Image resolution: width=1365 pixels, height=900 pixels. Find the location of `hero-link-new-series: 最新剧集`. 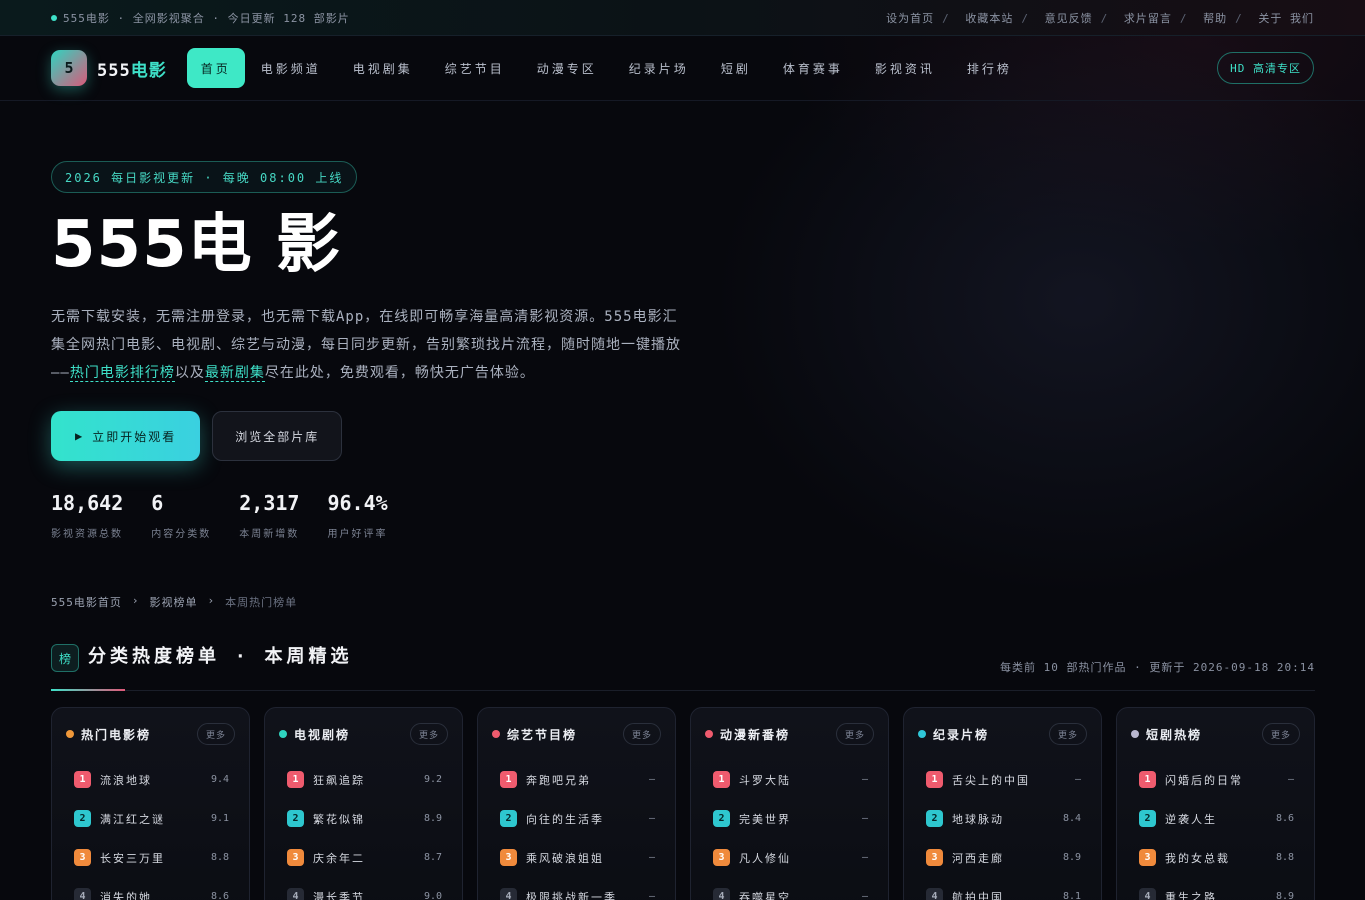

hero-link-new-series: 最新剧集 is located at coordinates (234, 373).